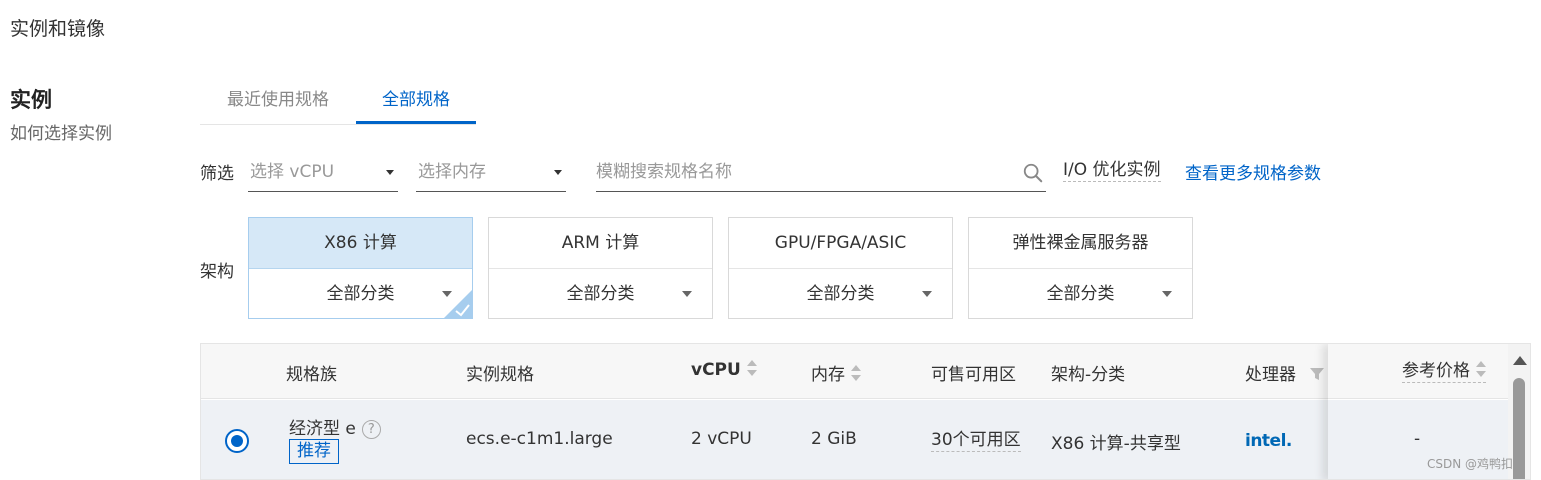 The image size is (1541, 480). I want to click on memory-select-placeholder: 选择内存, so click(452, 172).